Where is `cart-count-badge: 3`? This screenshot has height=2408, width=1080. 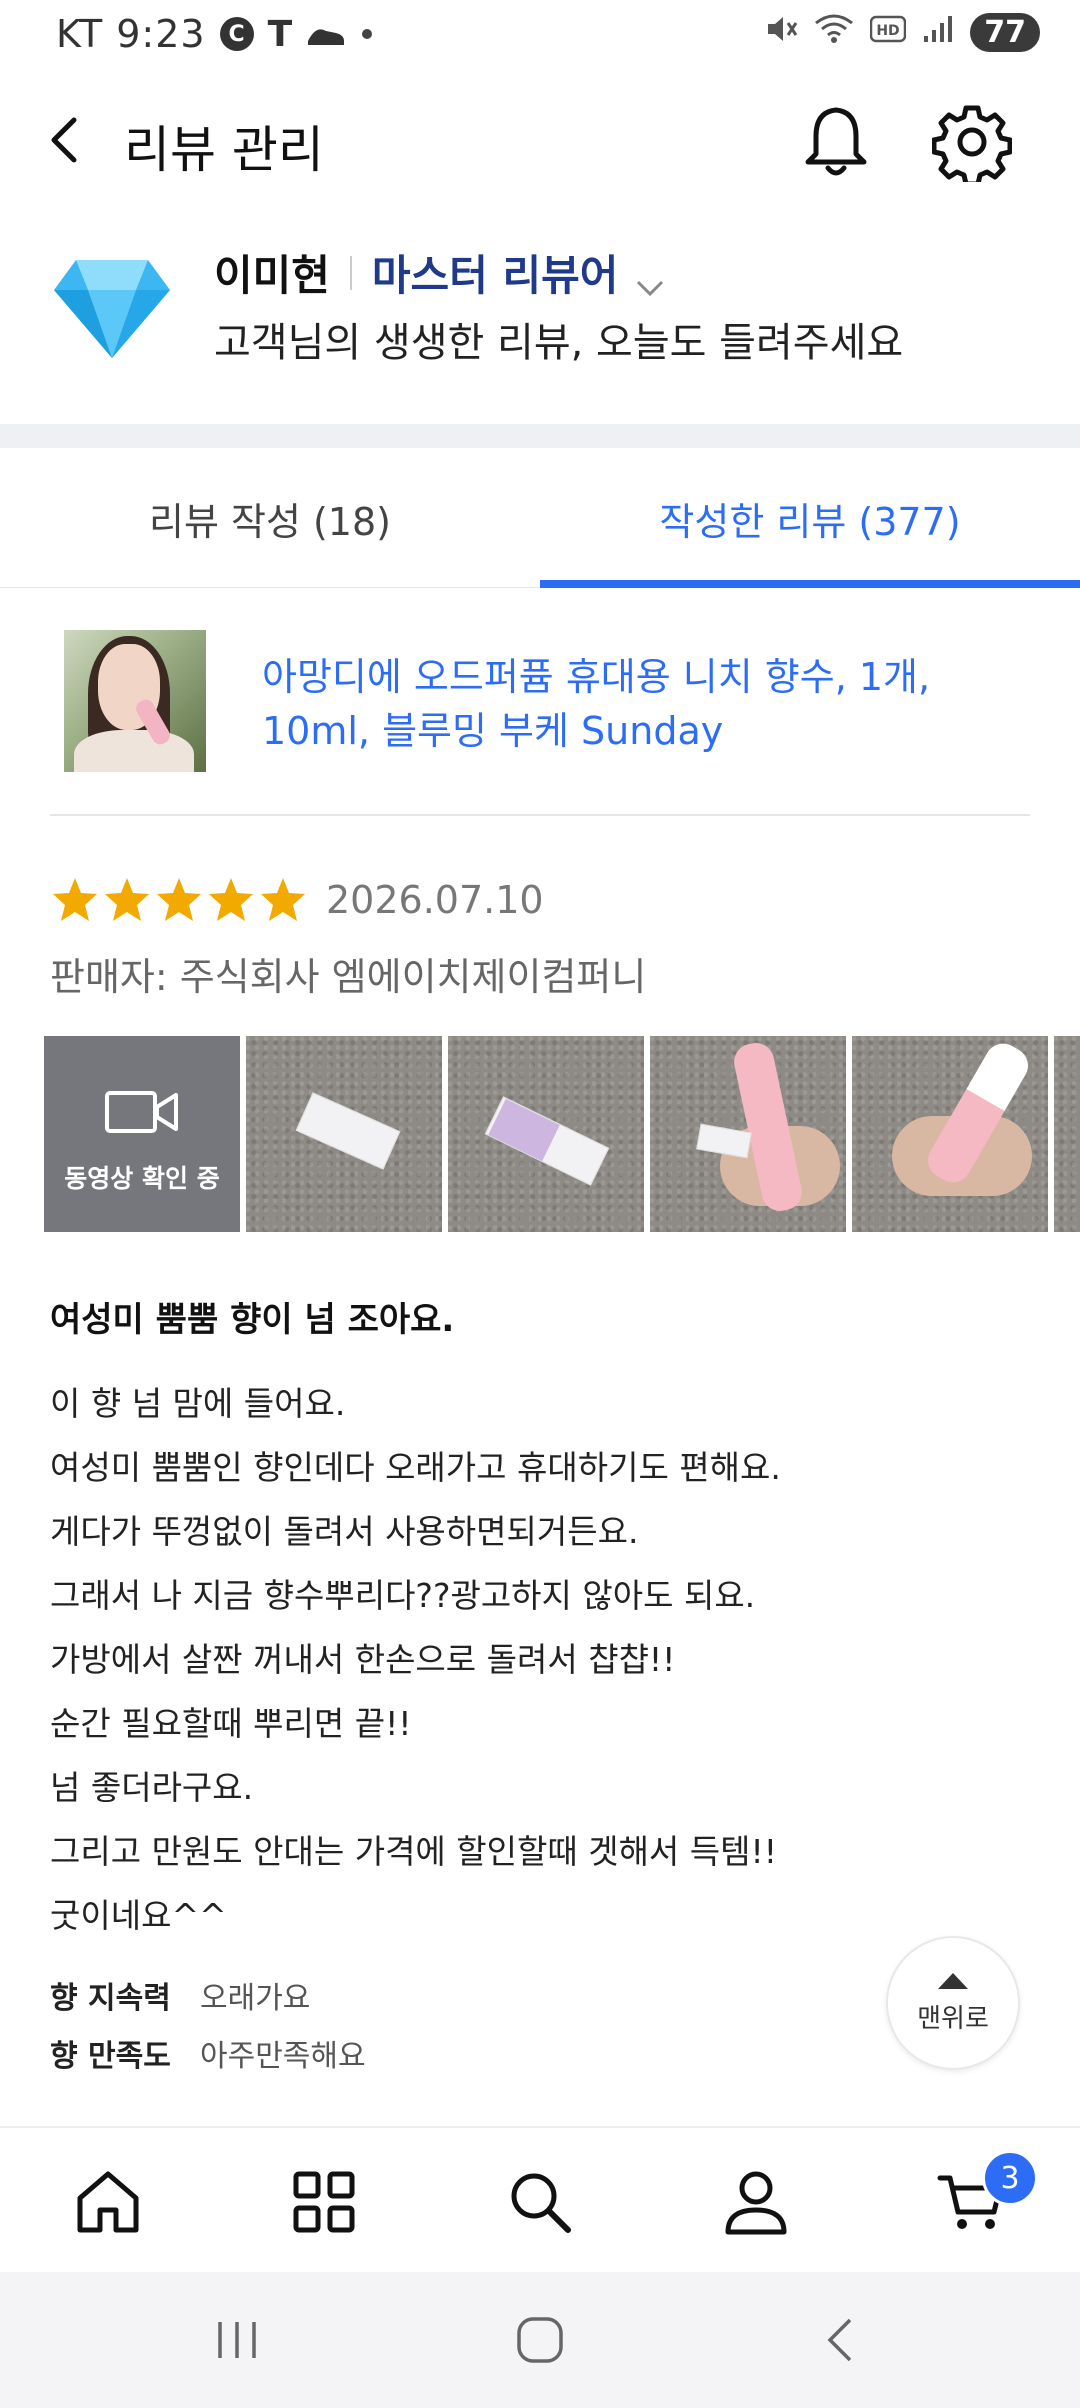 cart-count-badge: 3 is located at coordinates (1010, 2178).